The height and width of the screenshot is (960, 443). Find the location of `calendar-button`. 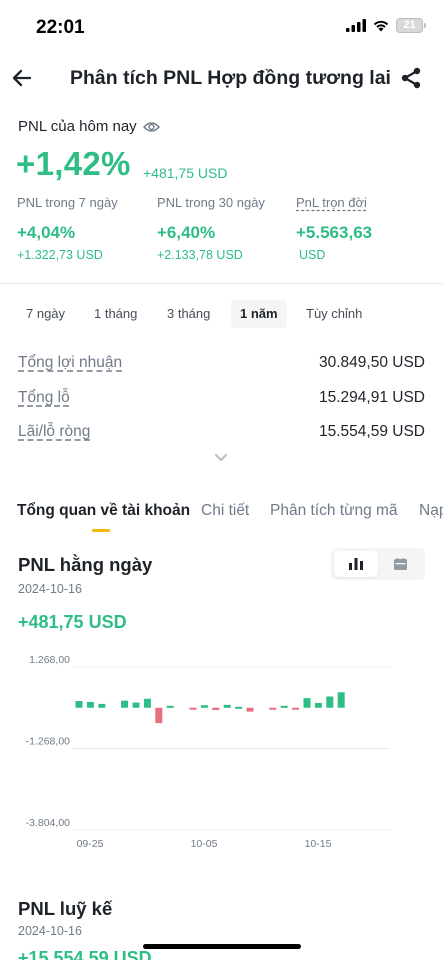

calendar-button is located at coordinates (400, 564).